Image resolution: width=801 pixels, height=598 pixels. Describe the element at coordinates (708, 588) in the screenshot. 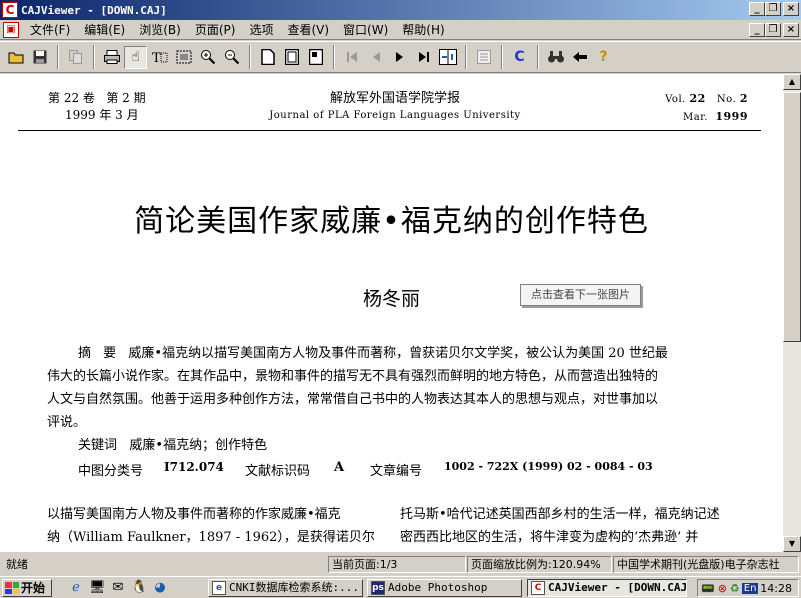

I see `tray-app-icon: 📟` at that location.